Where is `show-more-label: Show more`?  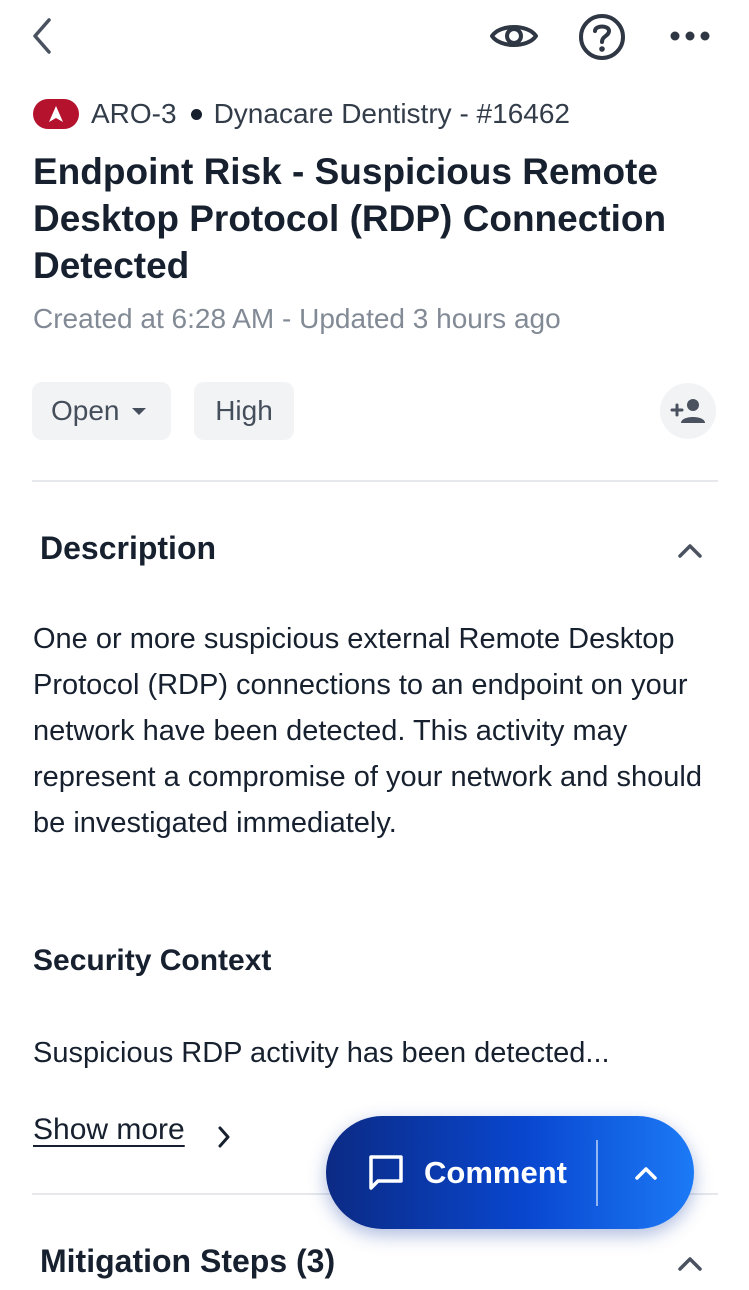 show-more-label: Show more is located at coordinates (109, 1129).